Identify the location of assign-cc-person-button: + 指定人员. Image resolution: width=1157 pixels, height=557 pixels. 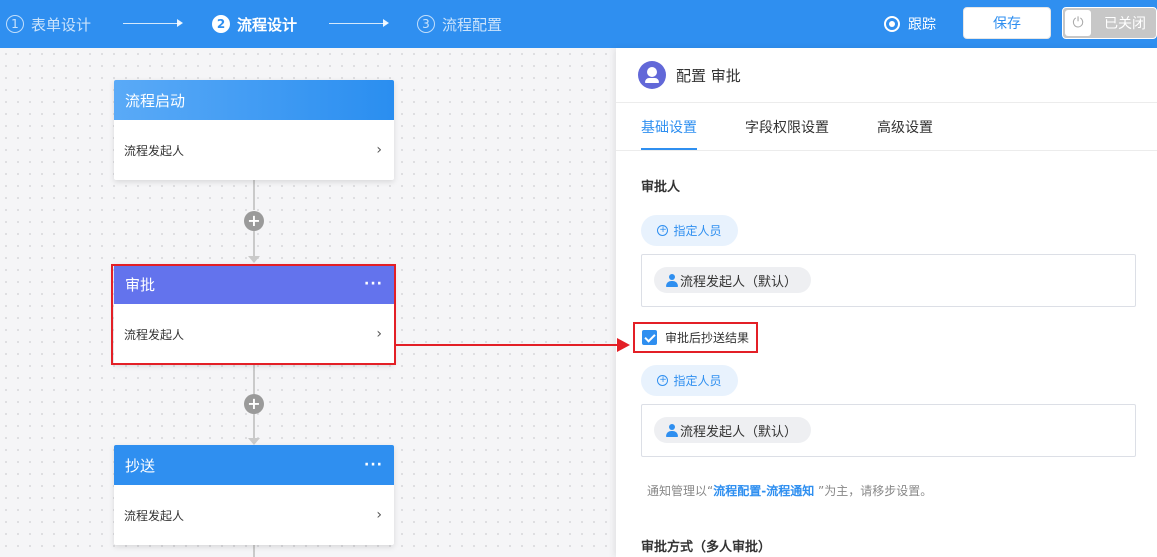
(689, 380).